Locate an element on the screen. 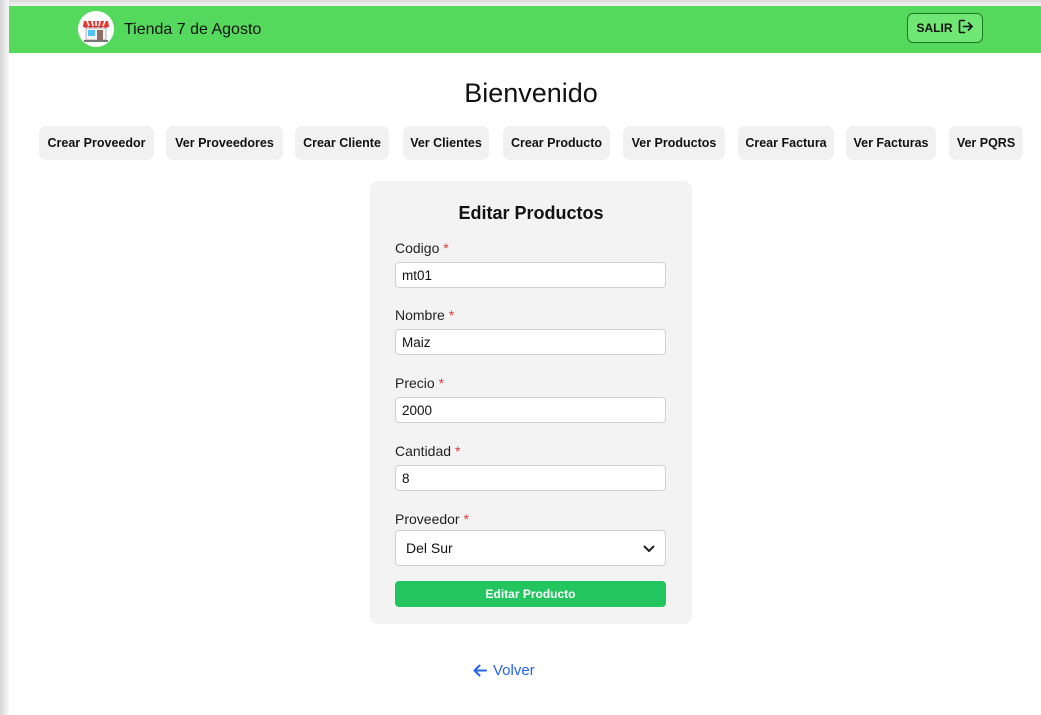 This screenshot has height=715, width=1041. proveedor-select: Del Sur is located at coordinates (530, 548).